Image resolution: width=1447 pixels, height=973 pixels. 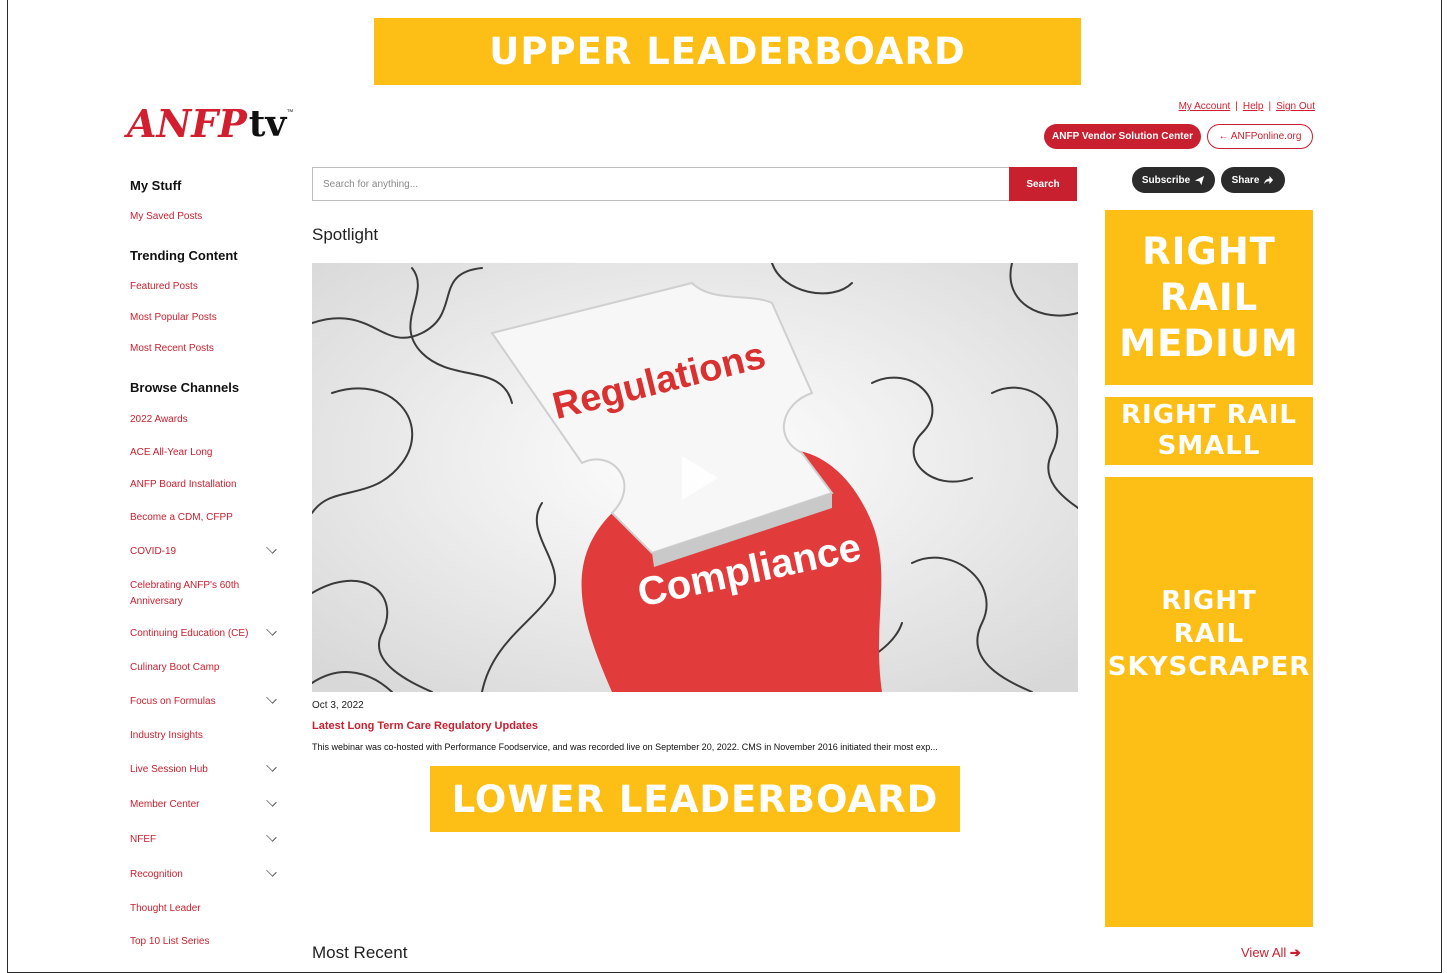 What do you see at coordinates (165, 909) in the screenshot?
I see `sidebar-channel: Thought Leader` at bounding box center [165, 909].